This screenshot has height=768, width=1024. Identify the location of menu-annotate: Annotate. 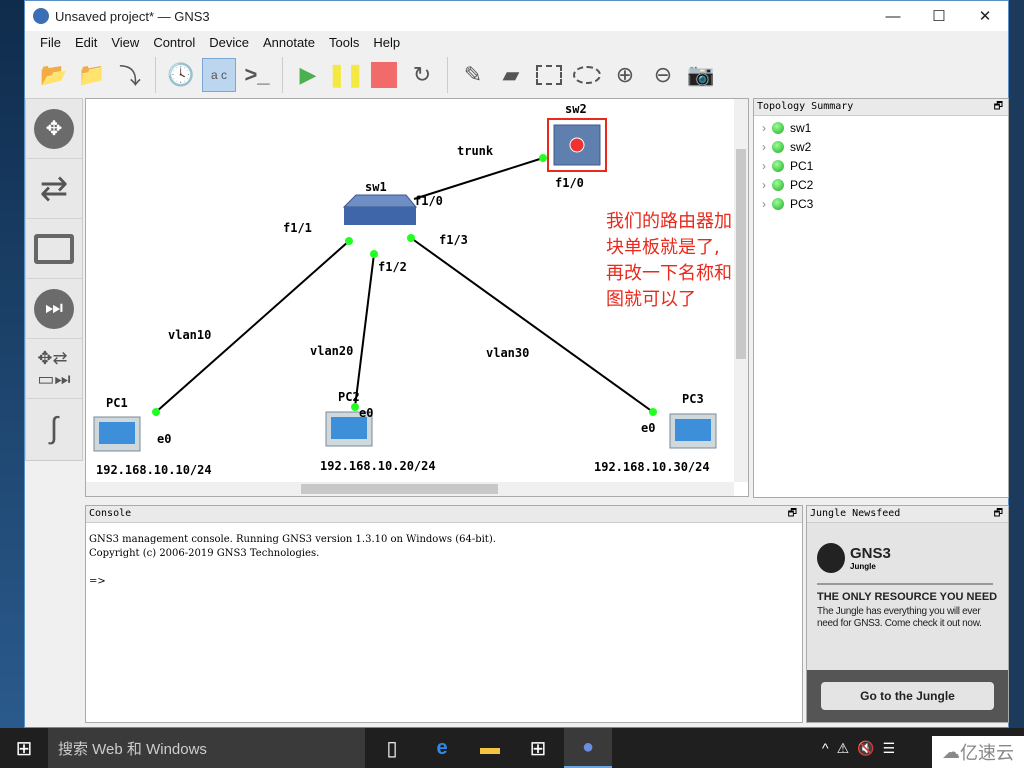
(289, 42).